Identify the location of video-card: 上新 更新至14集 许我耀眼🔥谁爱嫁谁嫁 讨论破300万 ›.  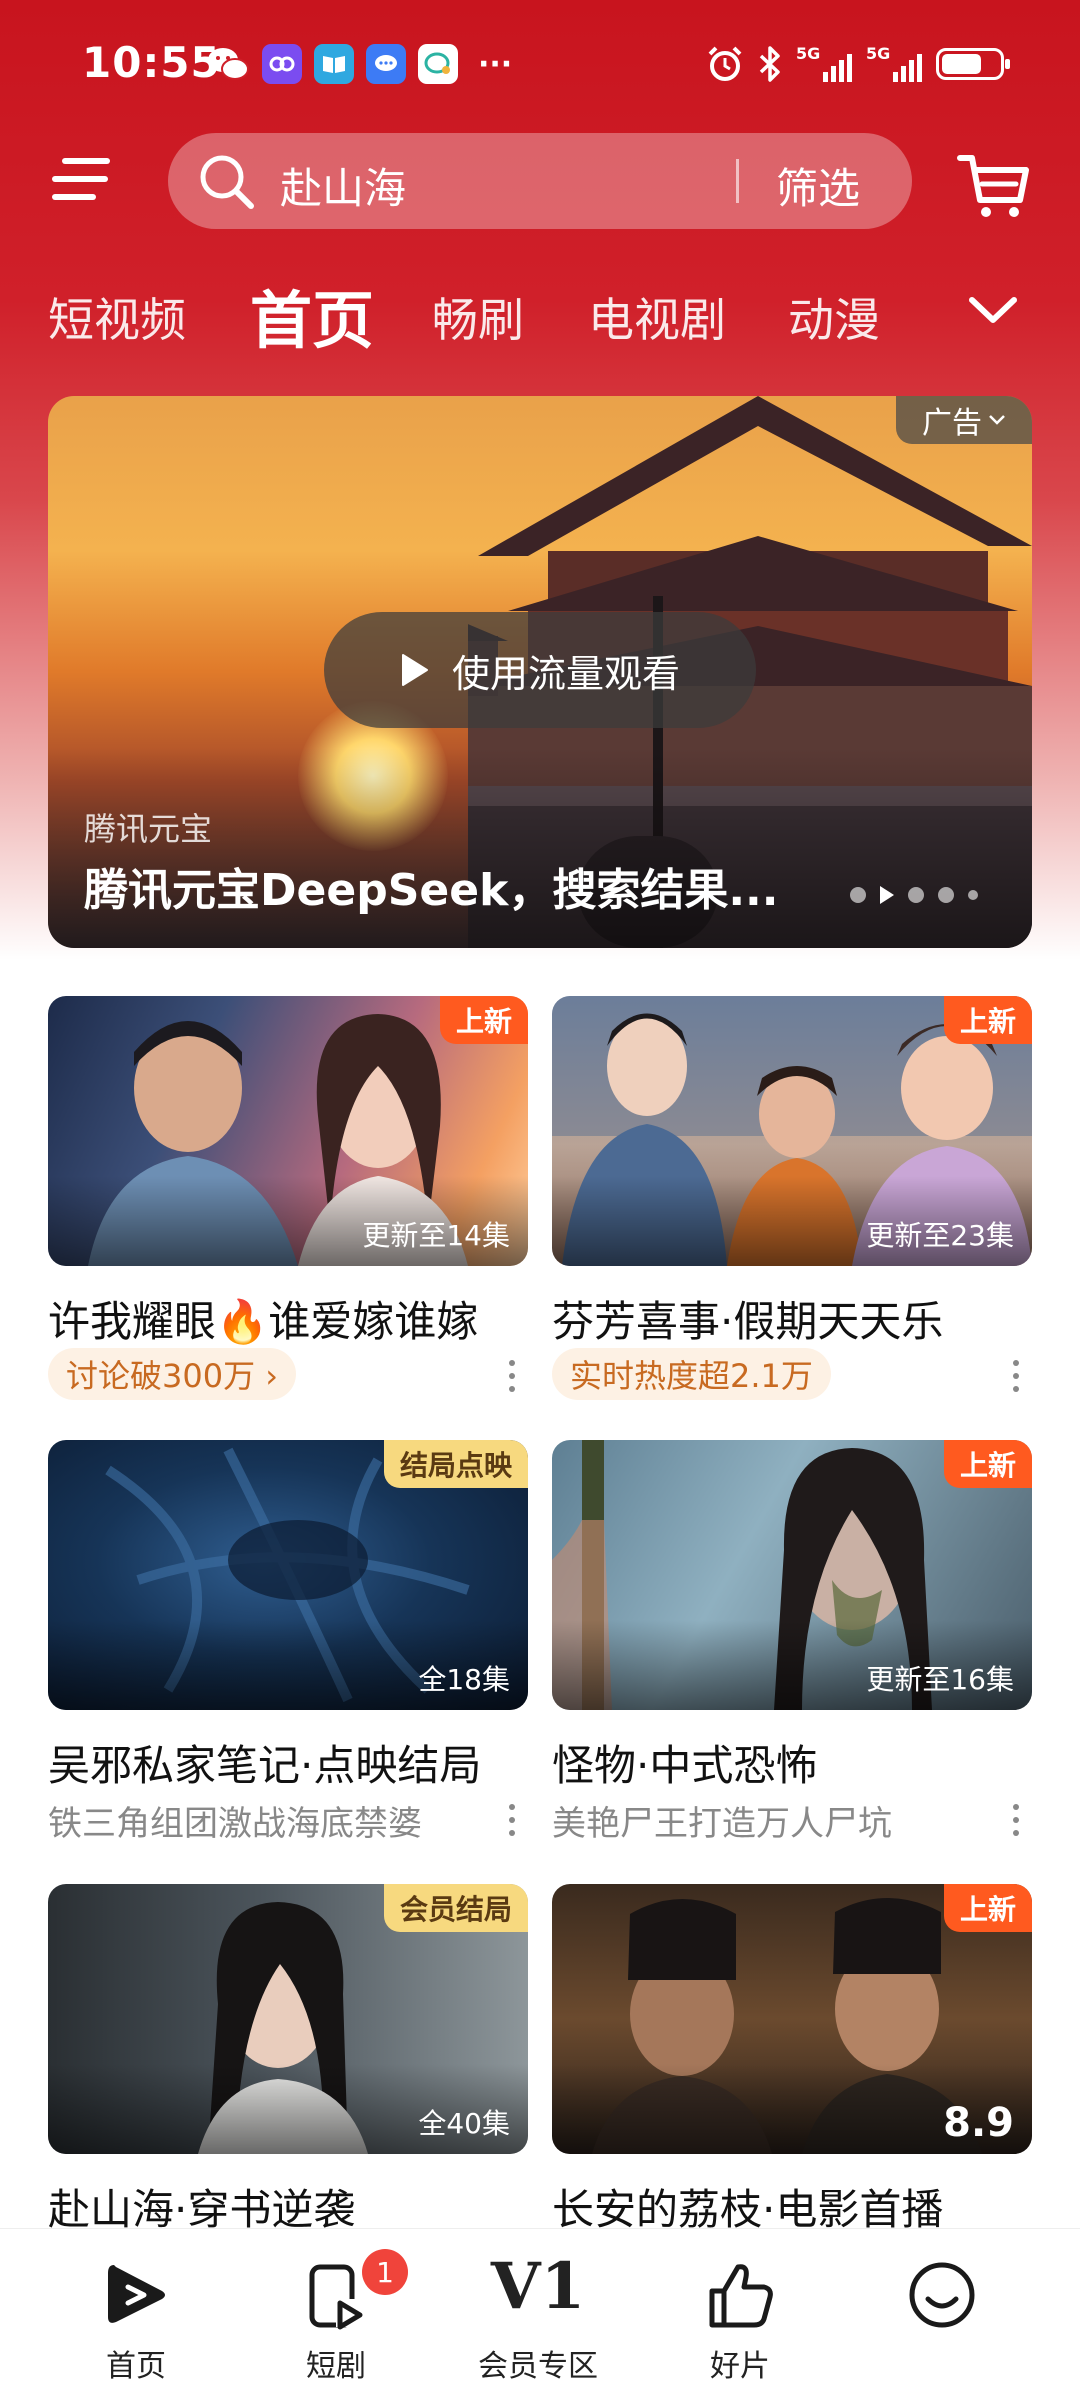
(288, 1198).